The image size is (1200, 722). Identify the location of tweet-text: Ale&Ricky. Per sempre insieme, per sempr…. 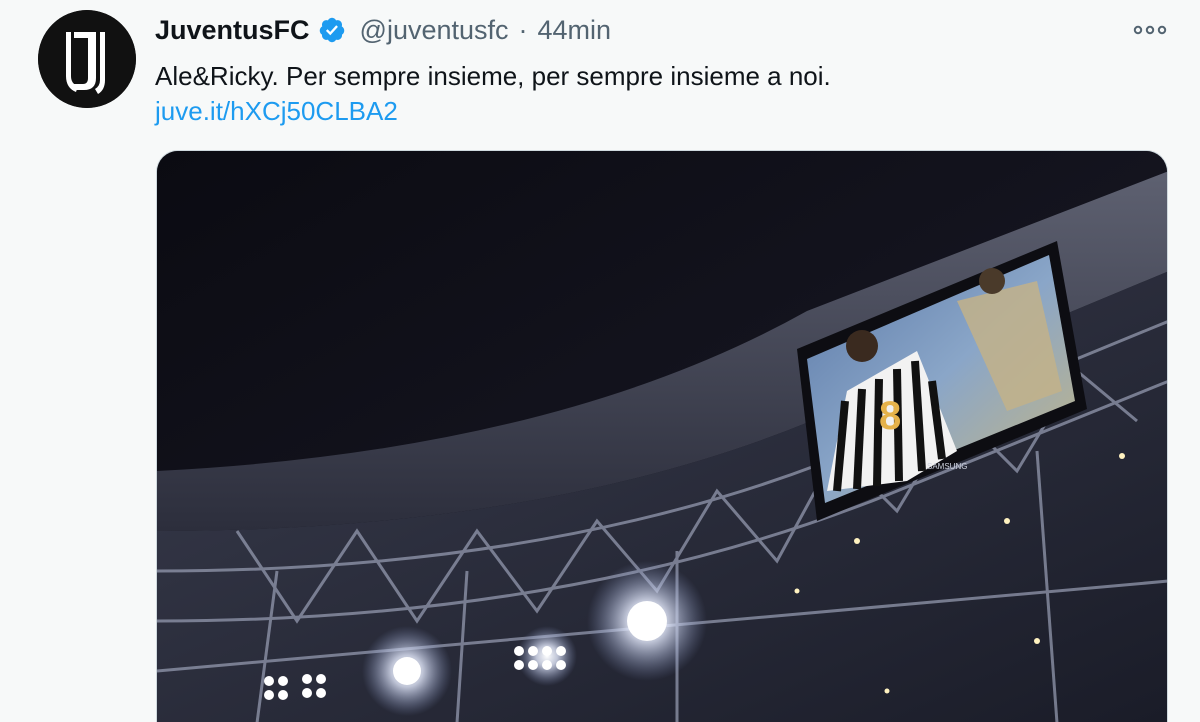
(493, 76).